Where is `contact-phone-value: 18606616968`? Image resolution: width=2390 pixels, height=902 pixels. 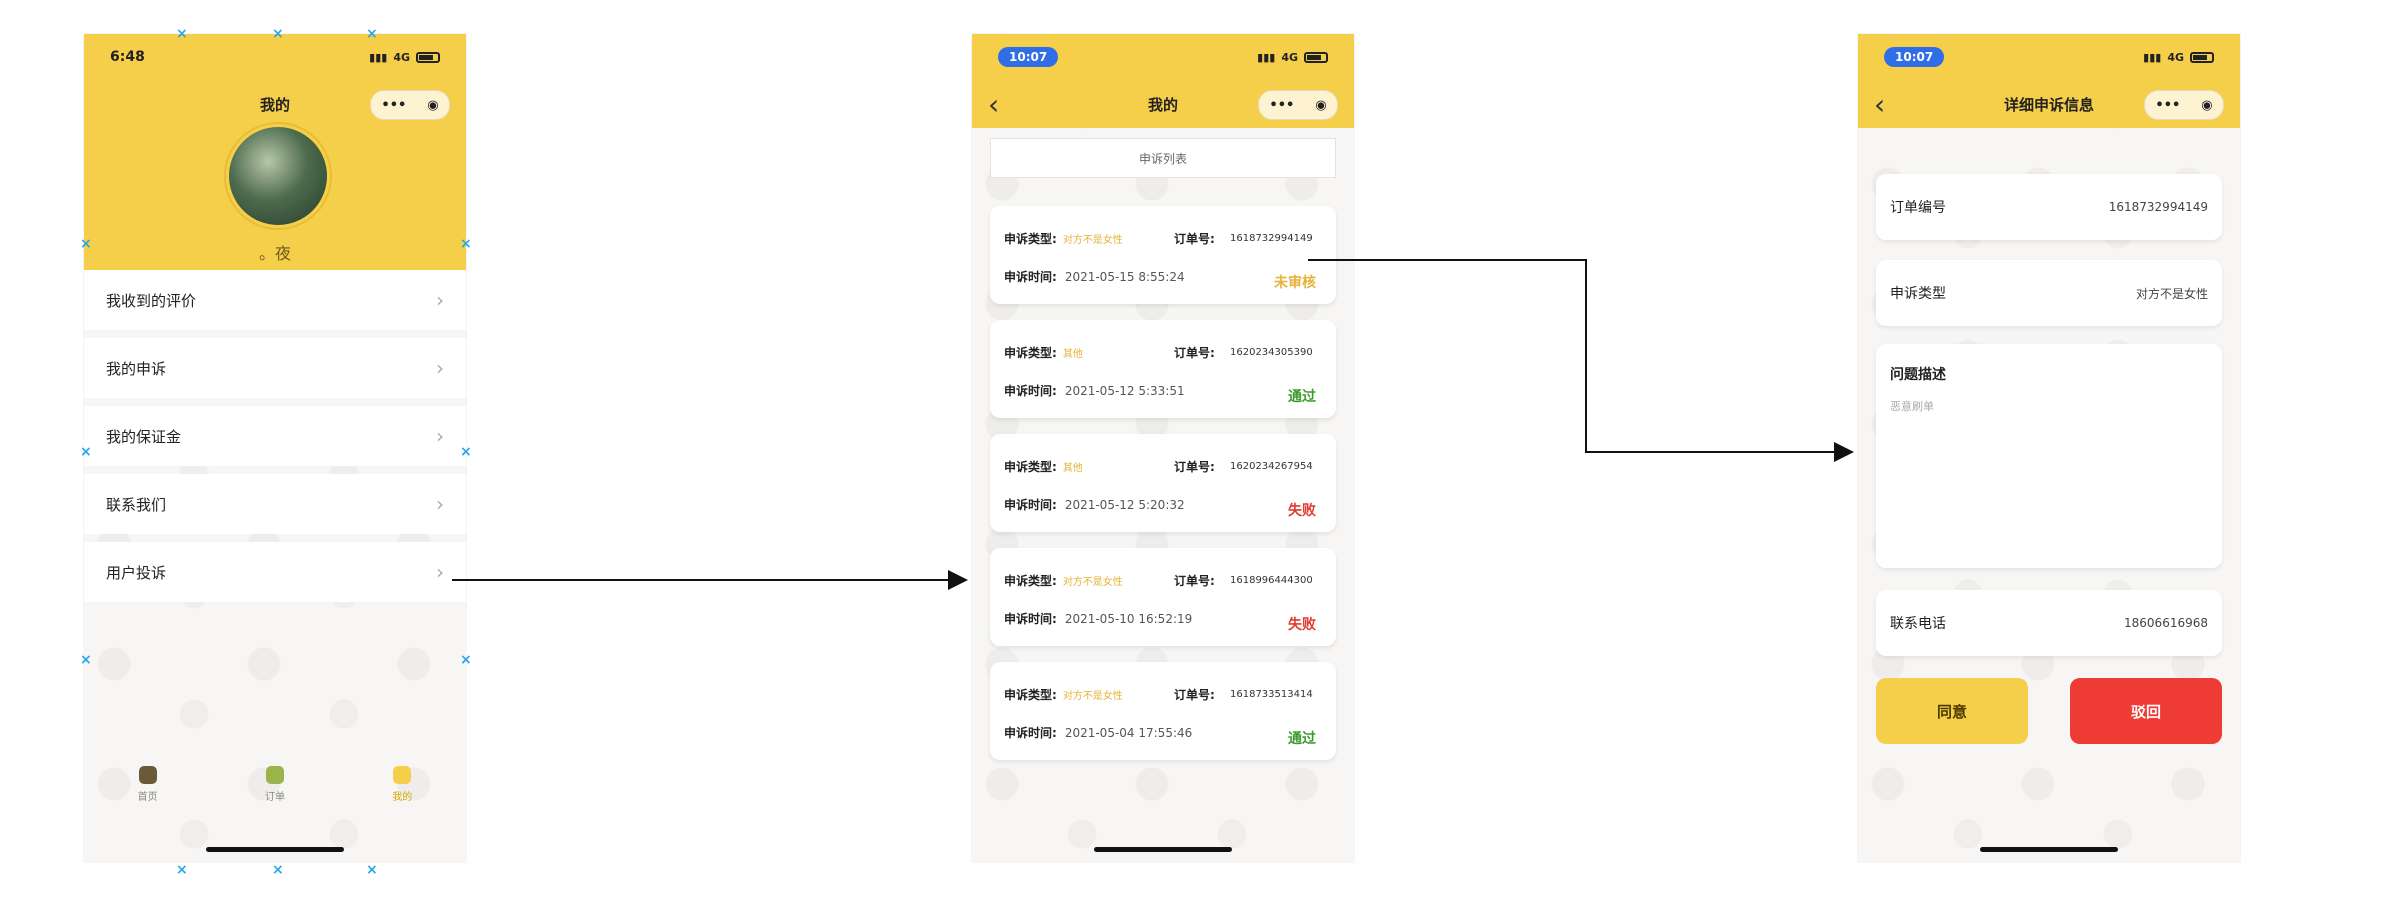
contact-phone-value: 18606616968 is located at coordinates (2166, 623).